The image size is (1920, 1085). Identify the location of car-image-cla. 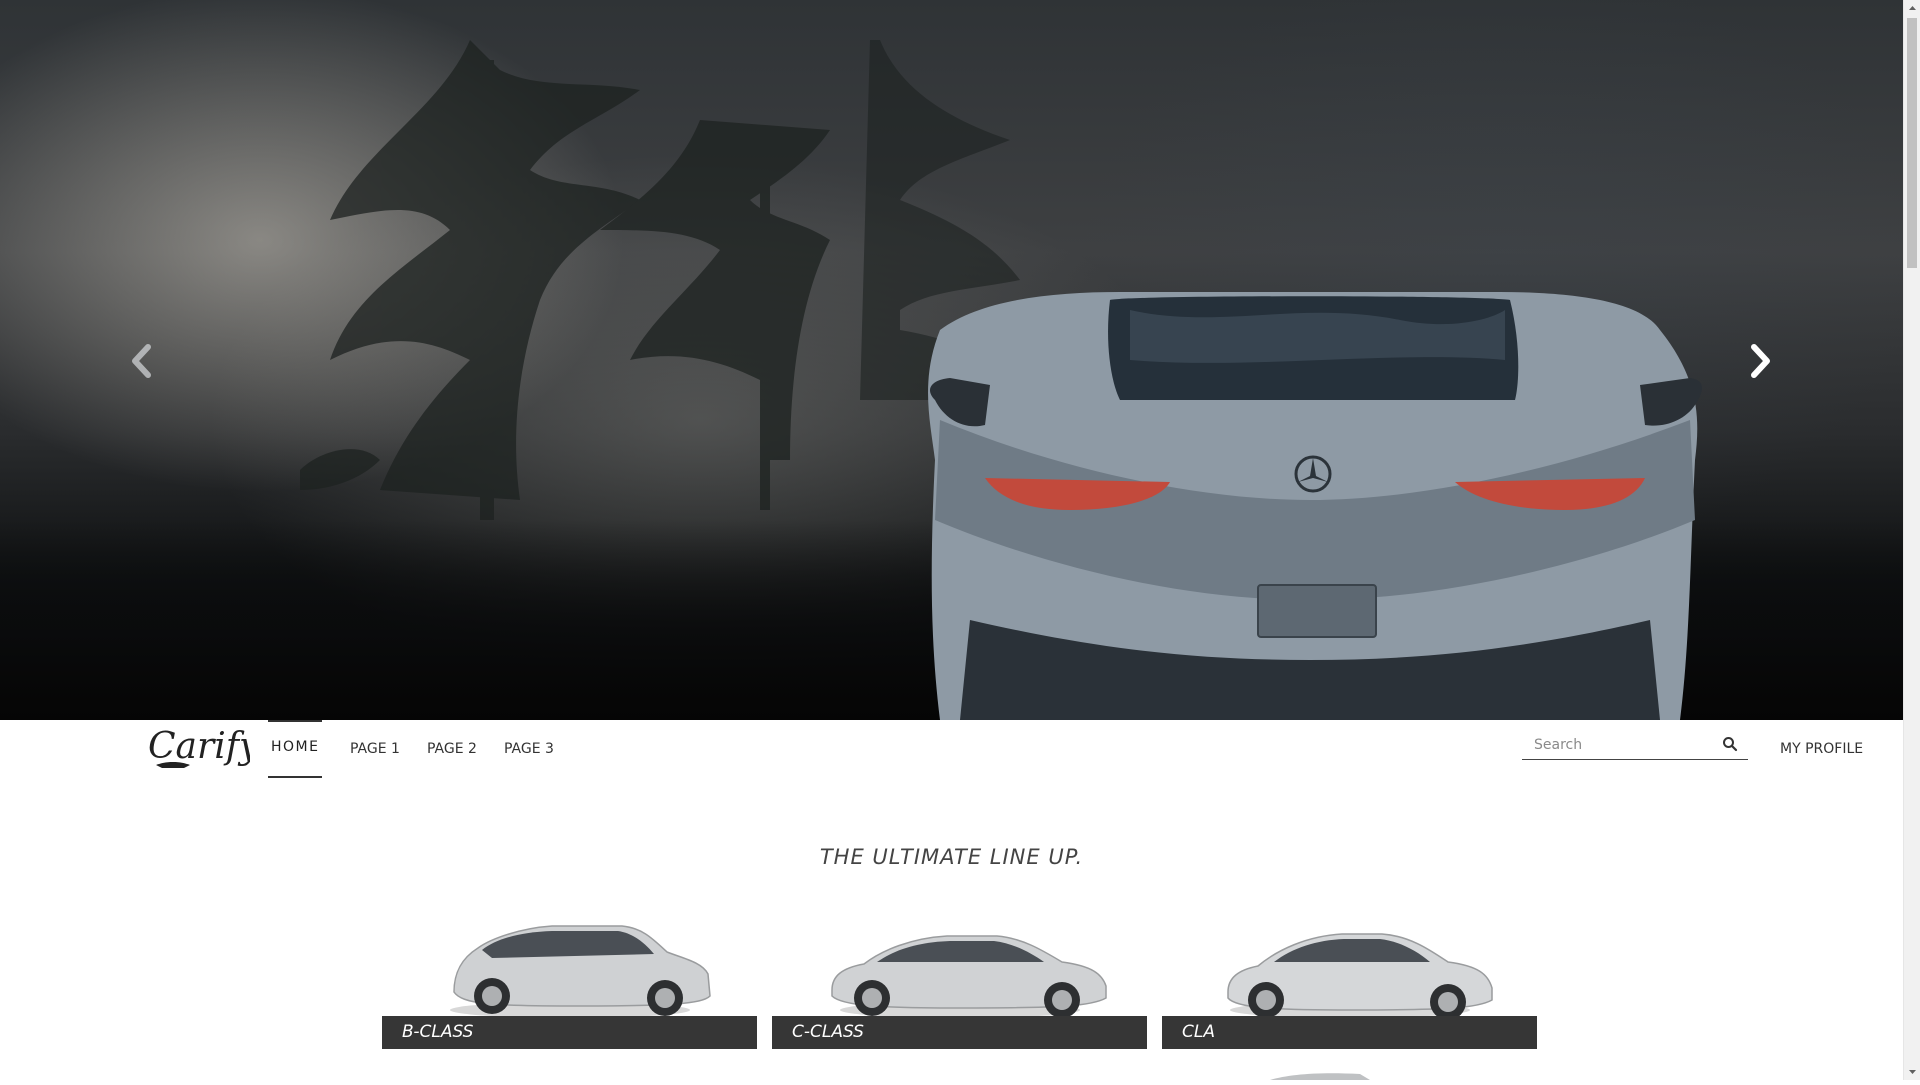
(1360, 976).